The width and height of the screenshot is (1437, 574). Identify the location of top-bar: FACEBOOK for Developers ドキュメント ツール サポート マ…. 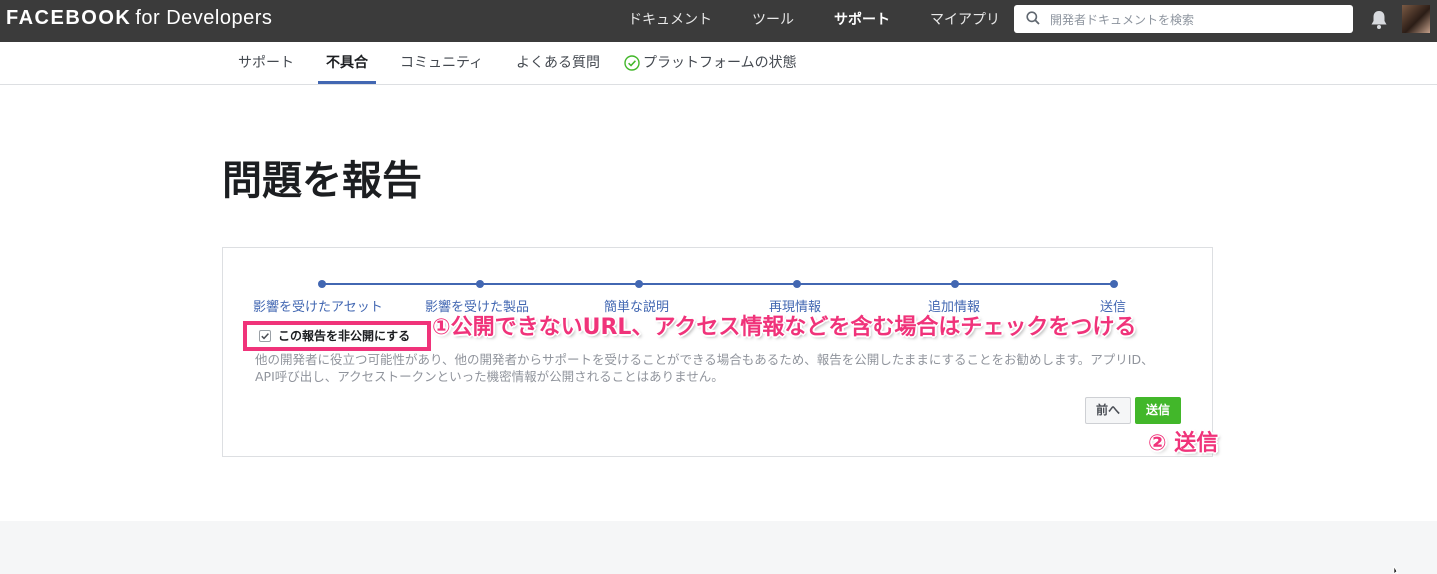
(718, 21).